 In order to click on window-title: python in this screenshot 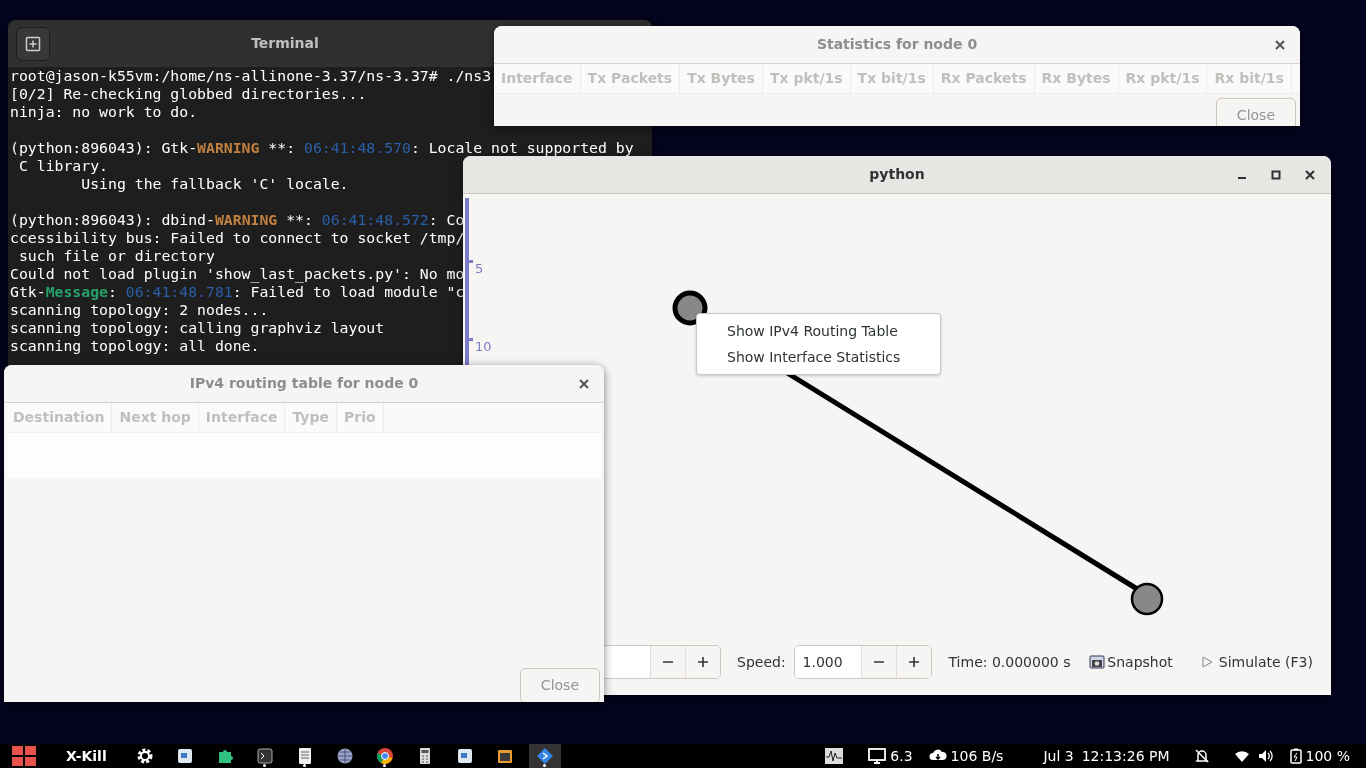, I will do `click(897, 174)`.